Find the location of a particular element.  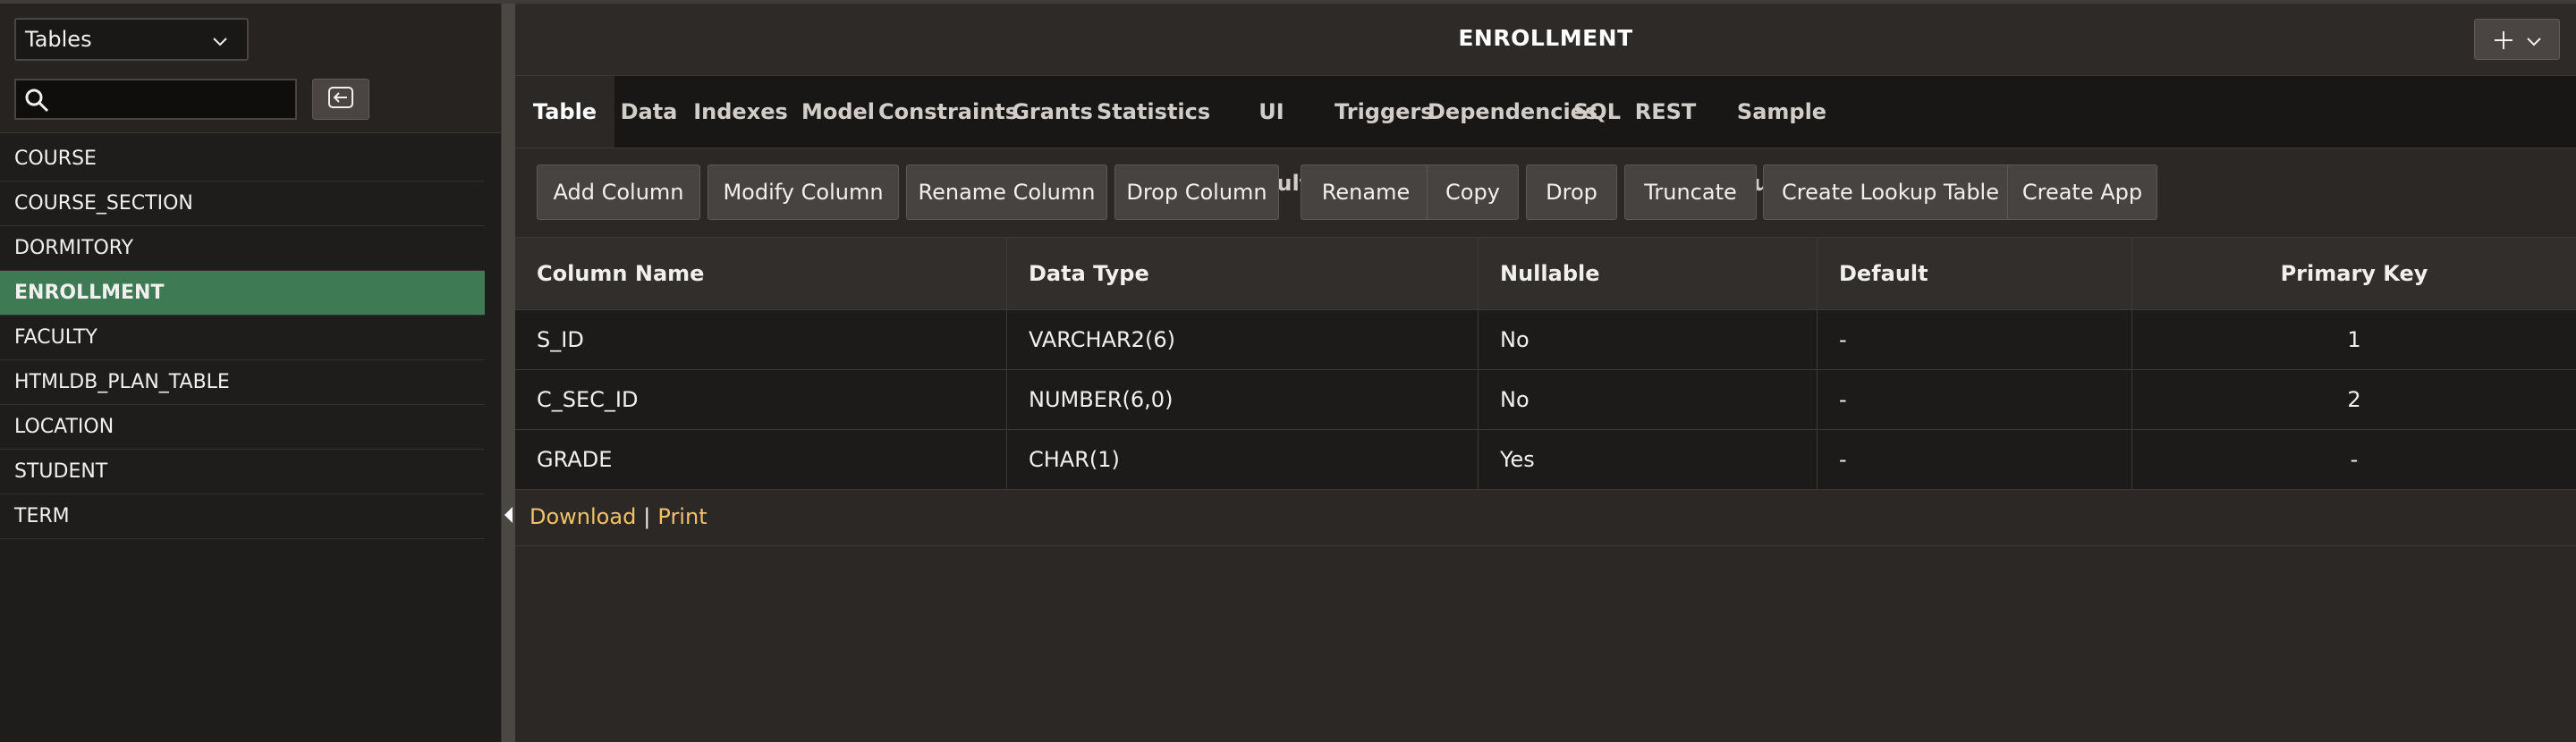

rename-column-button: Rename Column is located at coordinates (1006, 192).